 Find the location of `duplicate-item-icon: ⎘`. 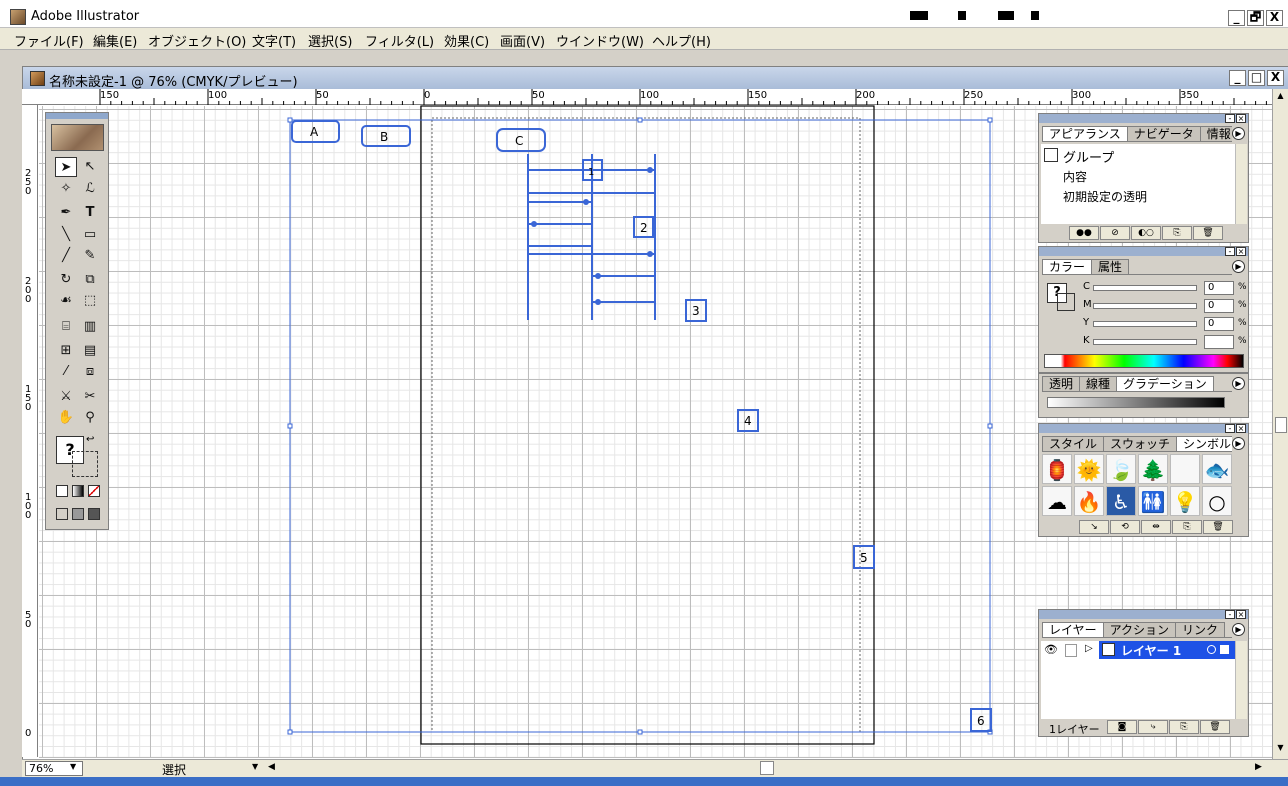

duplicate-item-icon: ⎘ is located at coordinates (1177, 233).